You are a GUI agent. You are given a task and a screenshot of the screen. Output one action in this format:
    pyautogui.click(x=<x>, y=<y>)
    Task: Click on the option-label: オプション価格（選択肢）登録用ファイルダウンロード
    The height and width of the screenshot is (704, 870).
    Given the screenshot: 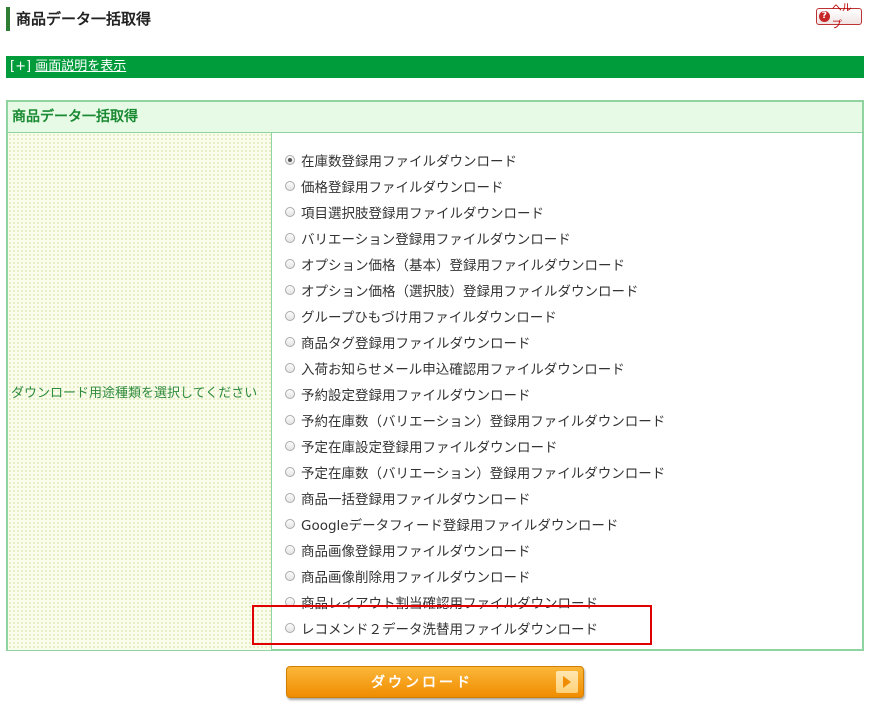 What is the action you would take?
    pyautogui.click(x=470, y=292)
    